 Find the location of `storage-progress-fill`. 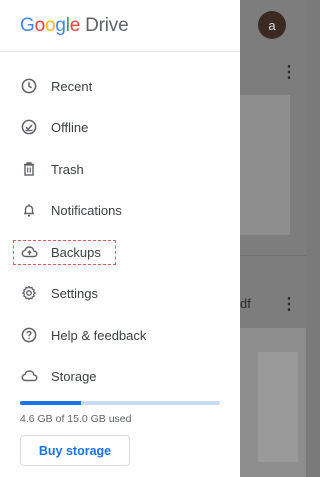

storage-progress-fill is located at coordinates (51, 403).